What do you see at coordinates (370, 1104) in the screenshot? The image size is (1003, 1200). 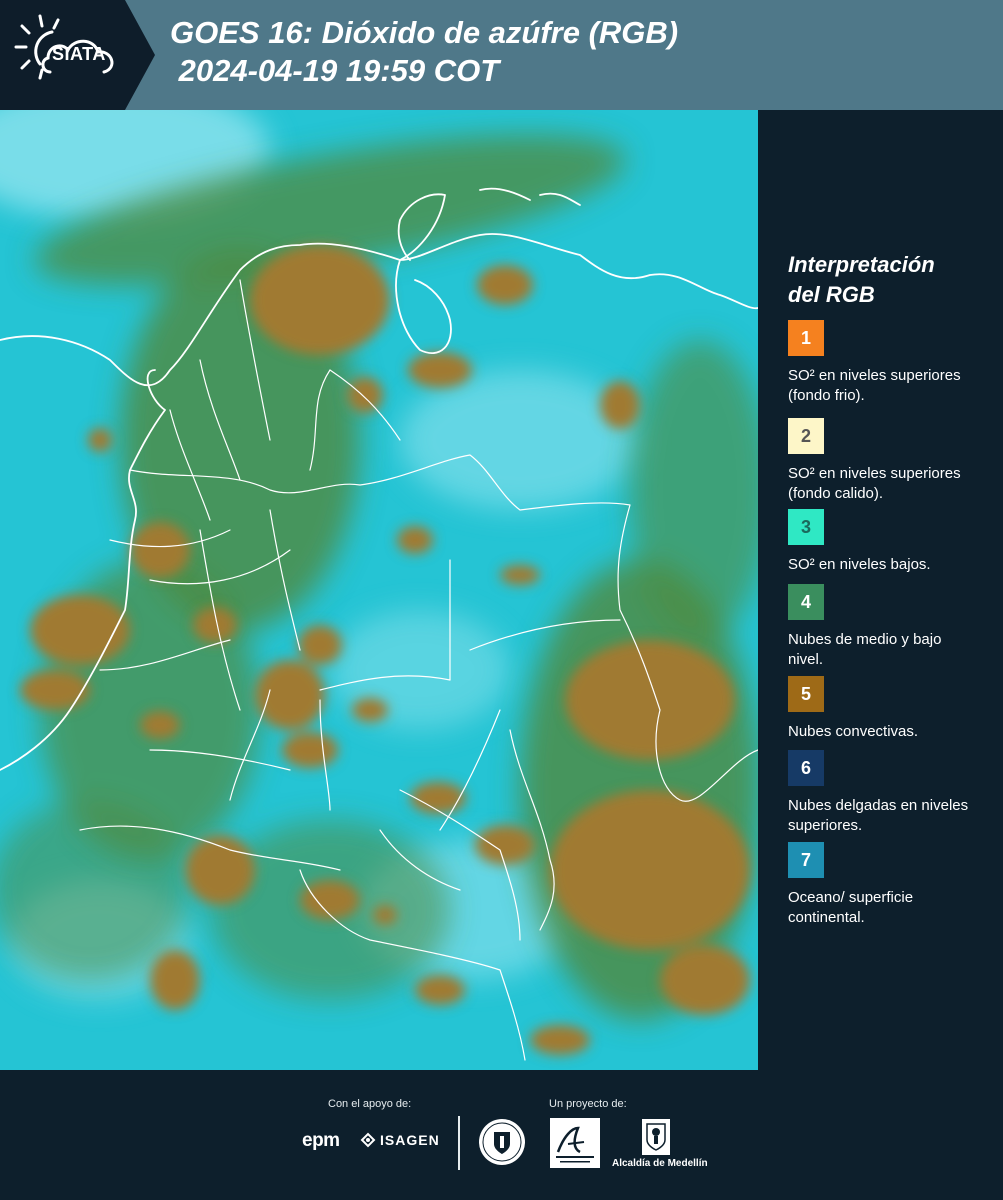 I see `support-label: Con el apoyo de:` at bounding box center [370, 1104].